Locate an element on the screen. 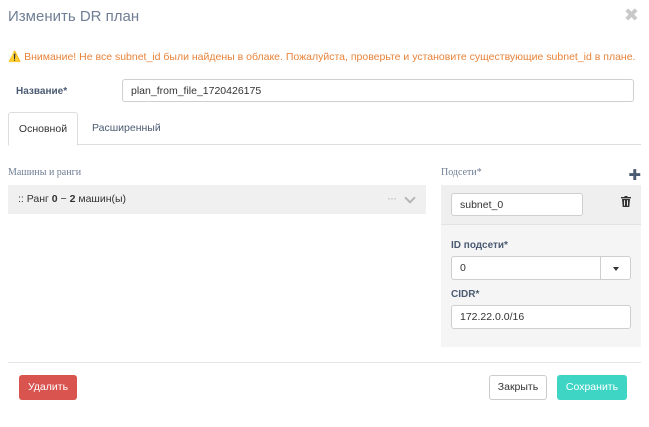 The image size is (649, 427). add-subnet-icon: ✚ is located at coordinates (634, 175).